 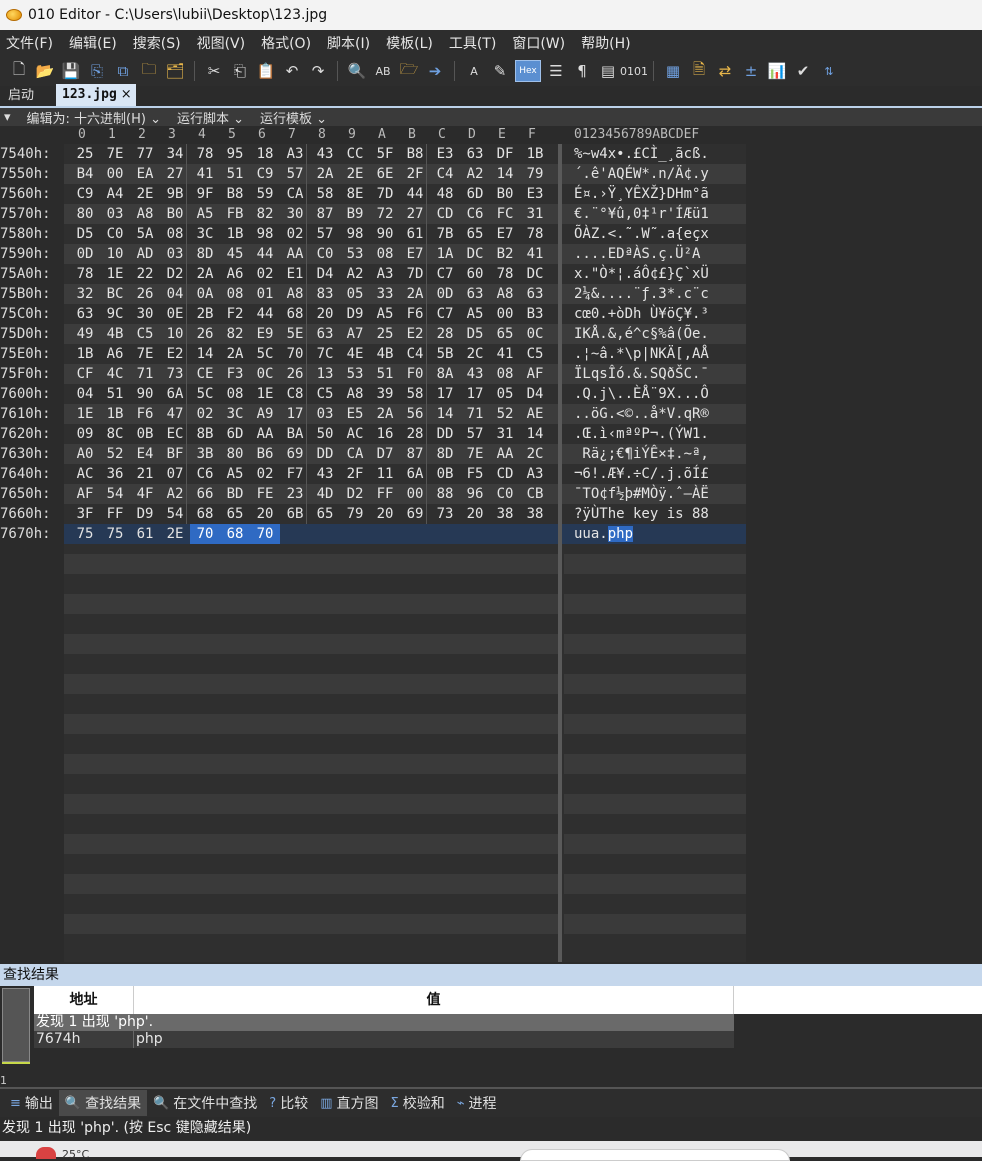 I want to click on run-template-dropdown: 运行模板 ⌄, so click(x=293, y=117).